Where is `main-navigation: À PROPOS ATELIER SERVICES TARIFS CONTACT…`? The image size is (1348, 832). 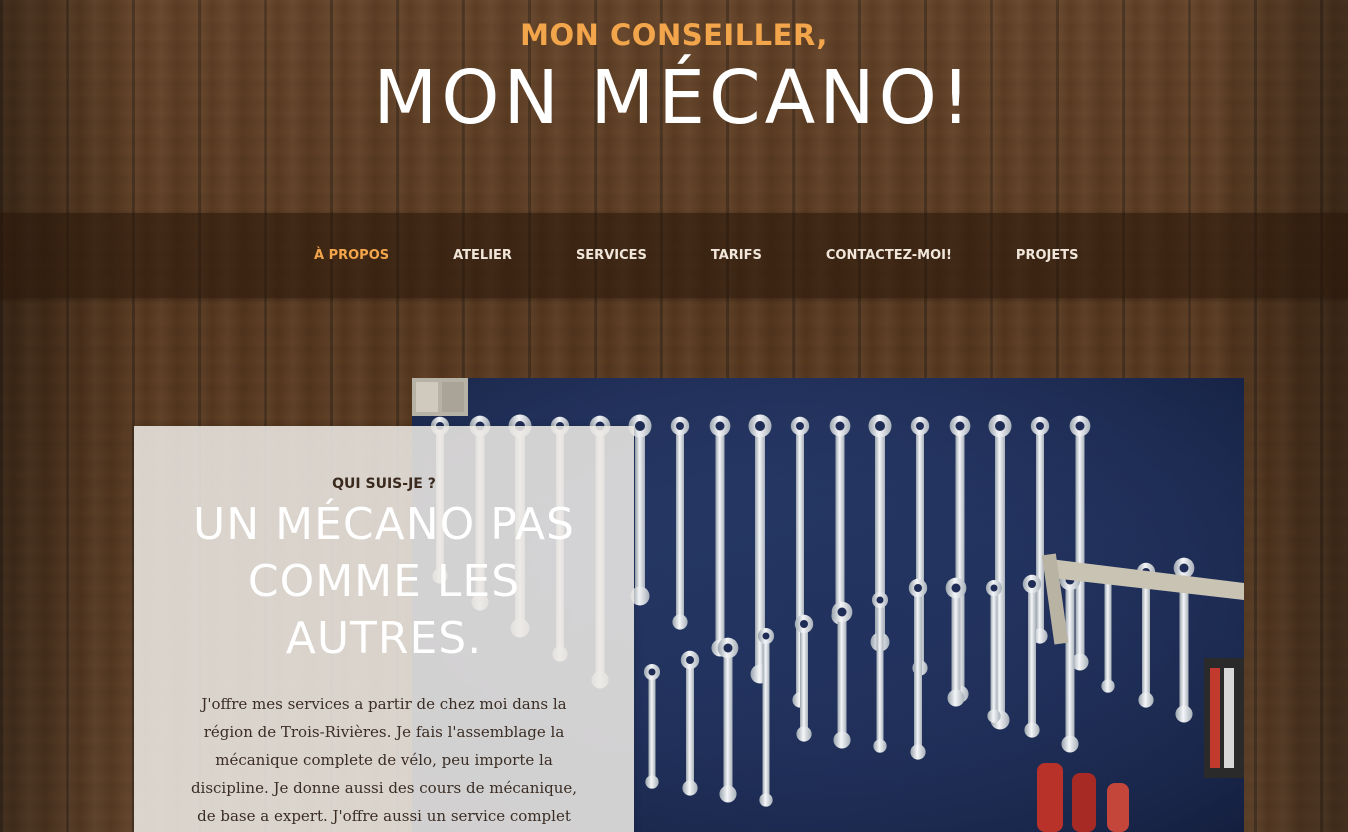
main-navigation: À PROPOS ATELIER SERVICES TARIFS CONTACT… is located at coordinates (674, 255).